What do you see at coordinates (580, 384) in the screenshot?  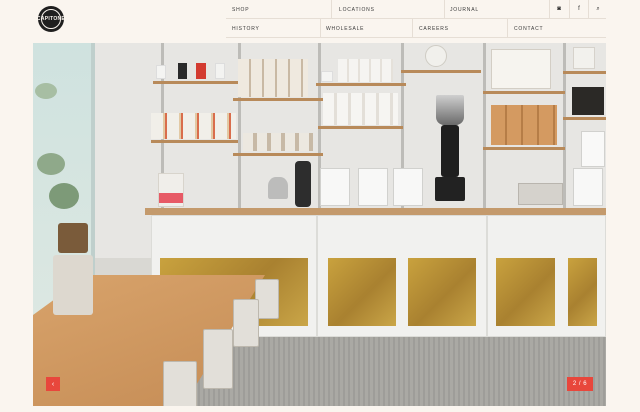 I see `slide-counter: 2 / 6` at bounding box center [580, 384].